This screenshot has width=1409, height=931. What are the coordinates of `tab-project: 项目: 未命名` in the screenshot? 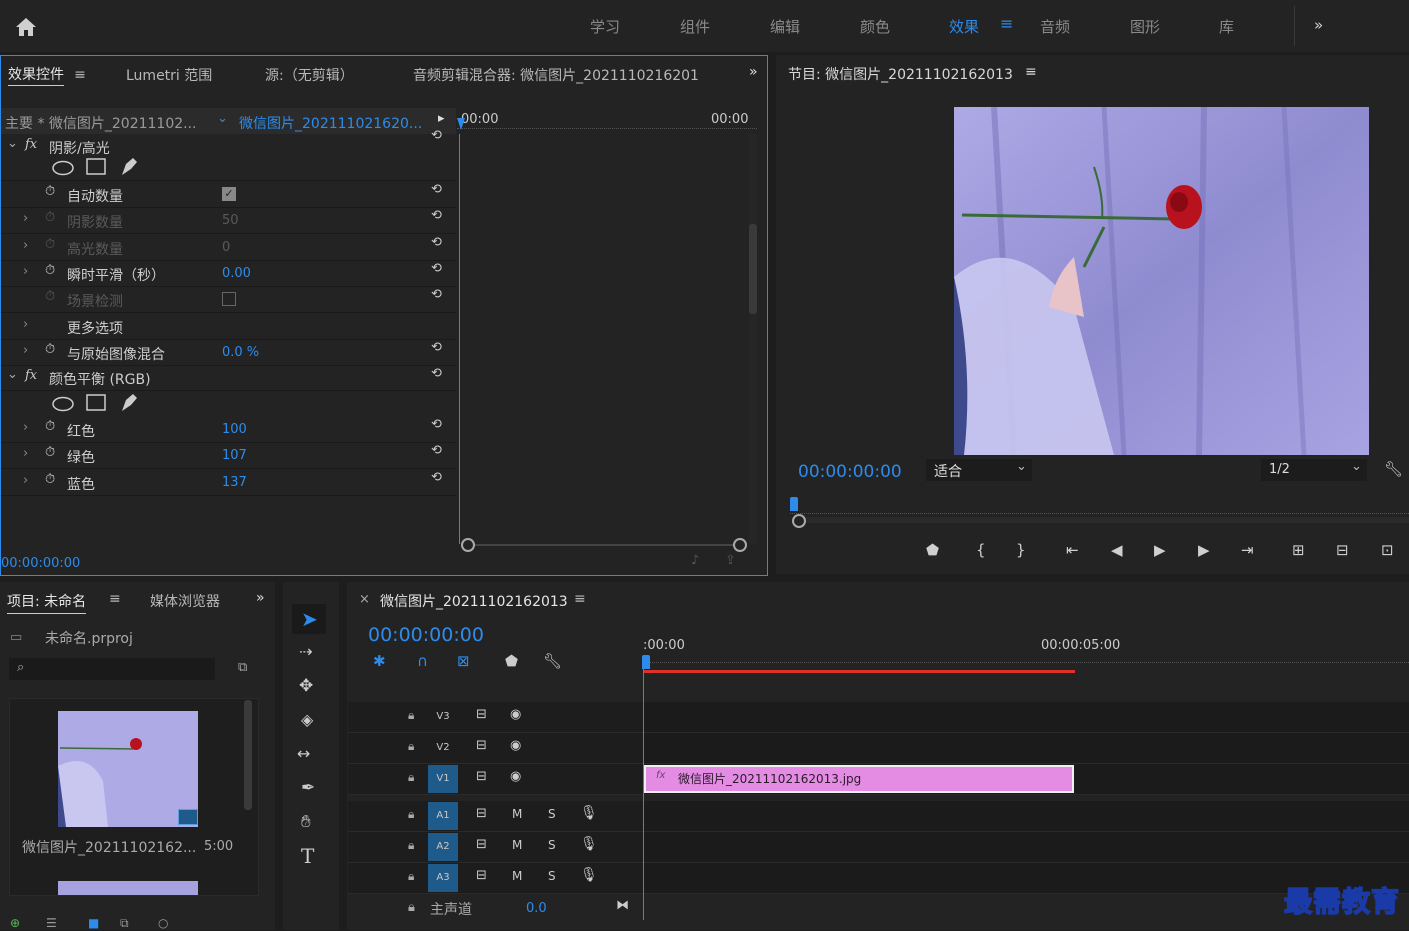 It's located at (47, 602).